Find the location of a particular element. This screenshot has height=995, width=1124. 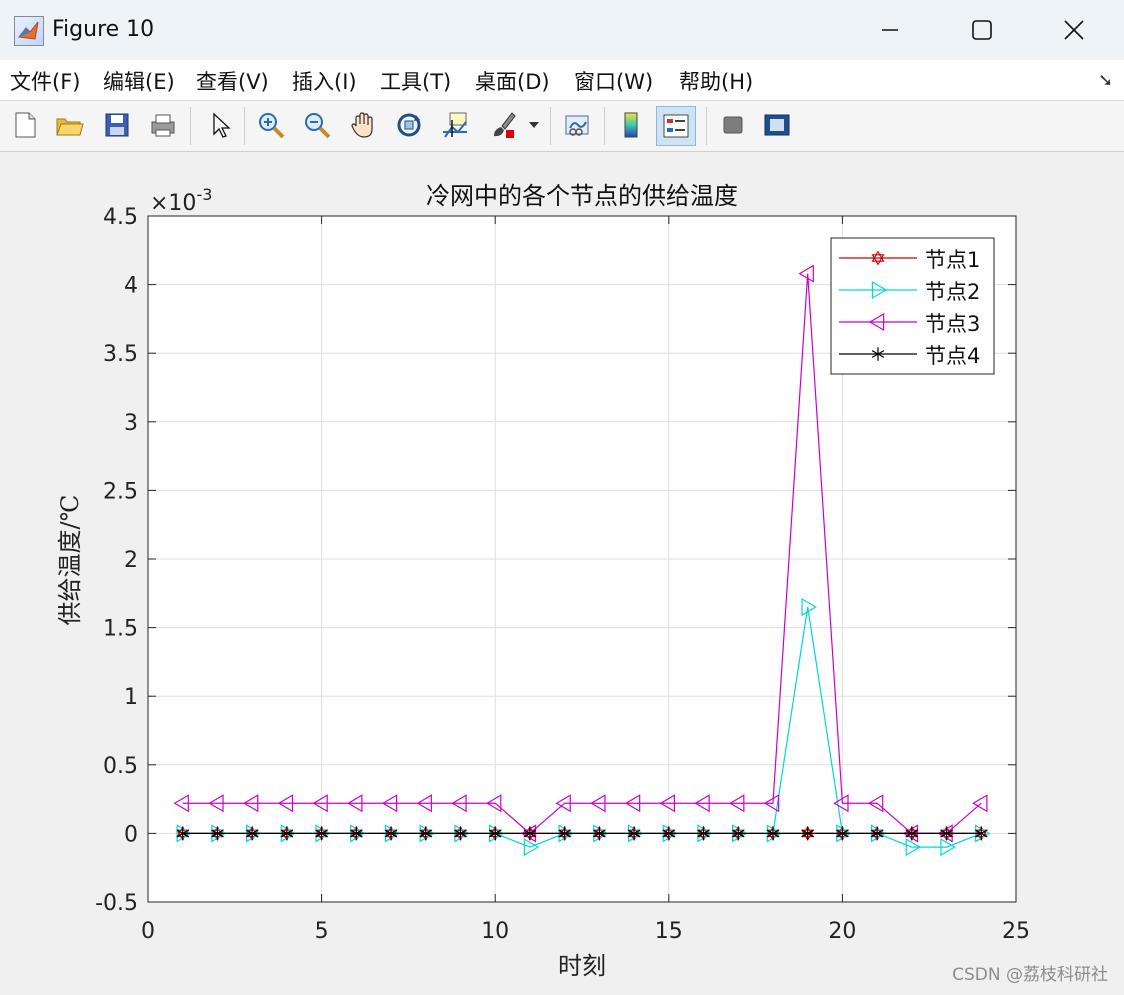

legend-label: 节点3 is located at coordinates (952, 324).